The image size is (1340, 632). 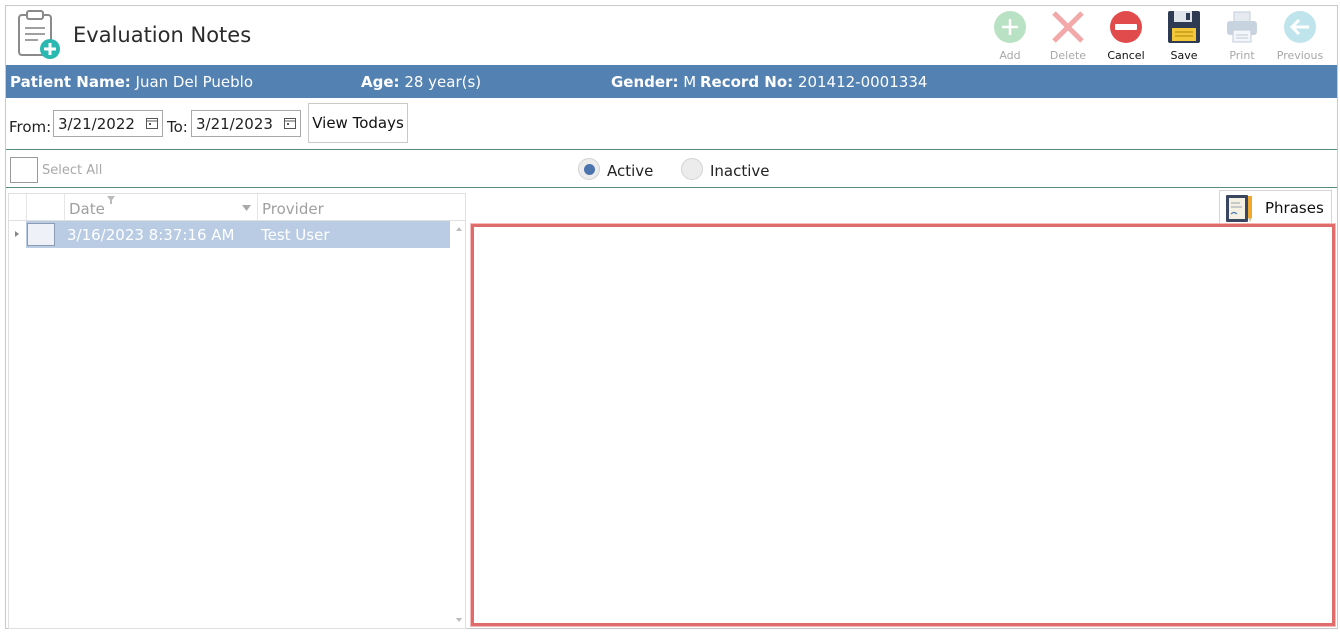 What do you see at coordinates (295, 235) in the screenshot?
I see `row-provider: Test User` at bounding box center [295, 235].